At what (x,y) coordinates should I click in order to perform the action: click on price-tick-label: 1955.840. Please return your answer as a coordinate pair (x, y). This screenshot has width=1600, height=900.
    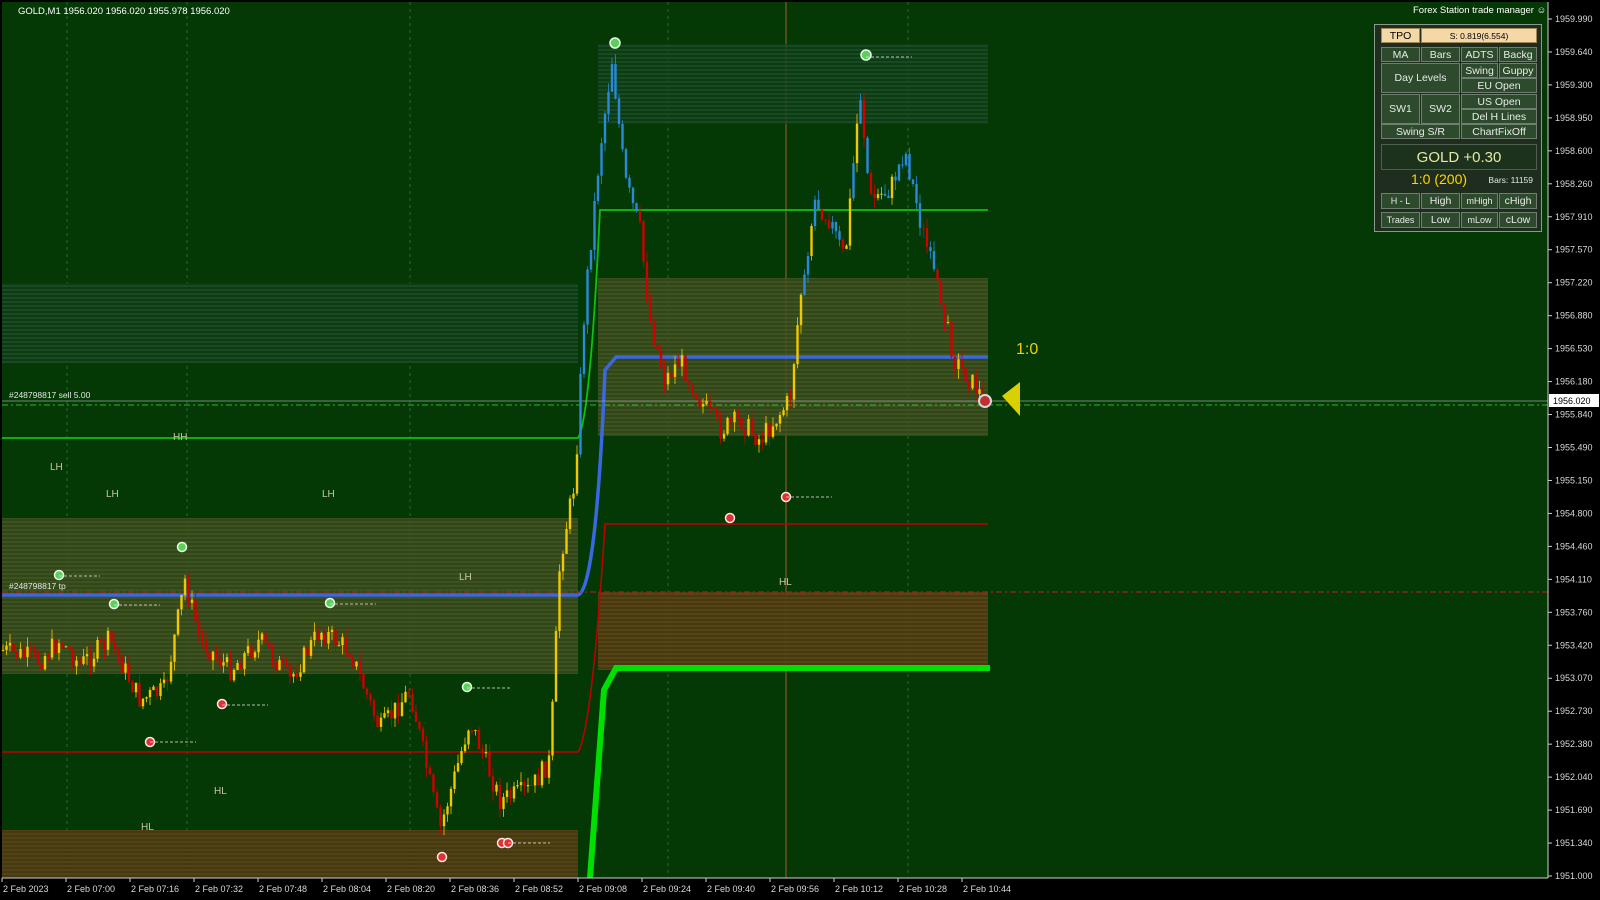
    Looking at the image, I should click on (1574, 415).